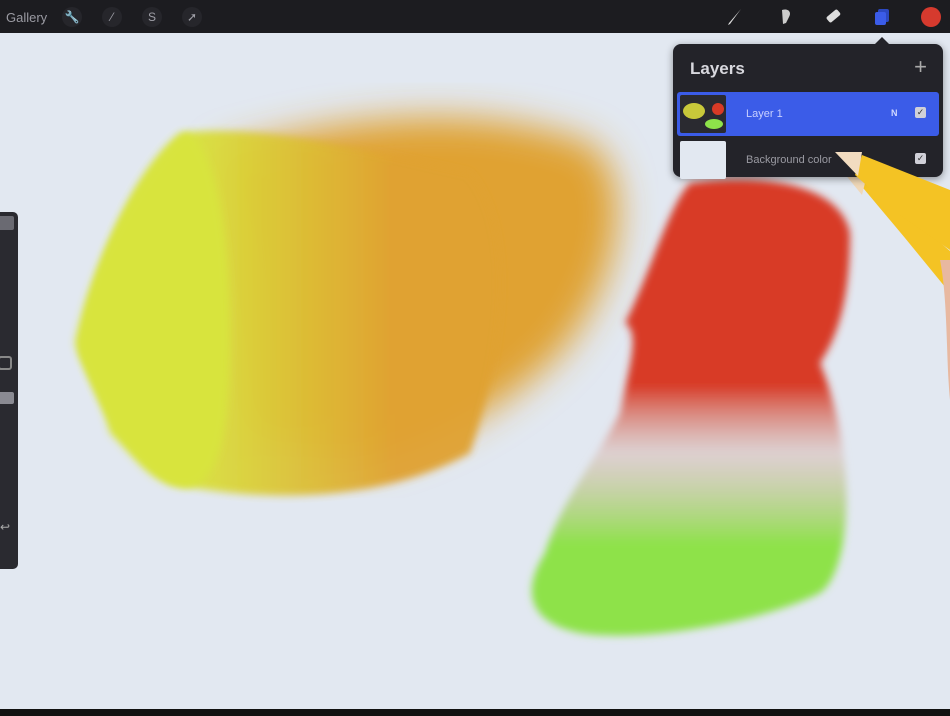 The width and height of the screenshot is (950, 716). I want to click on layers-panel: Layers + Layer 1 N ✓ Background color ✓, so click(808, 108).